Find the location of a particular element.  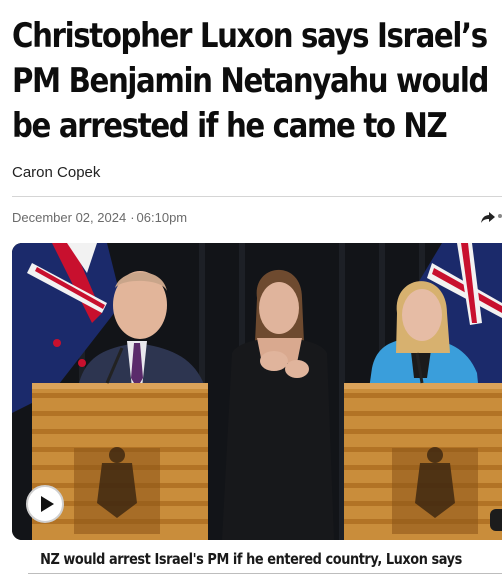

header-divider is located at coordinates (257, 196).